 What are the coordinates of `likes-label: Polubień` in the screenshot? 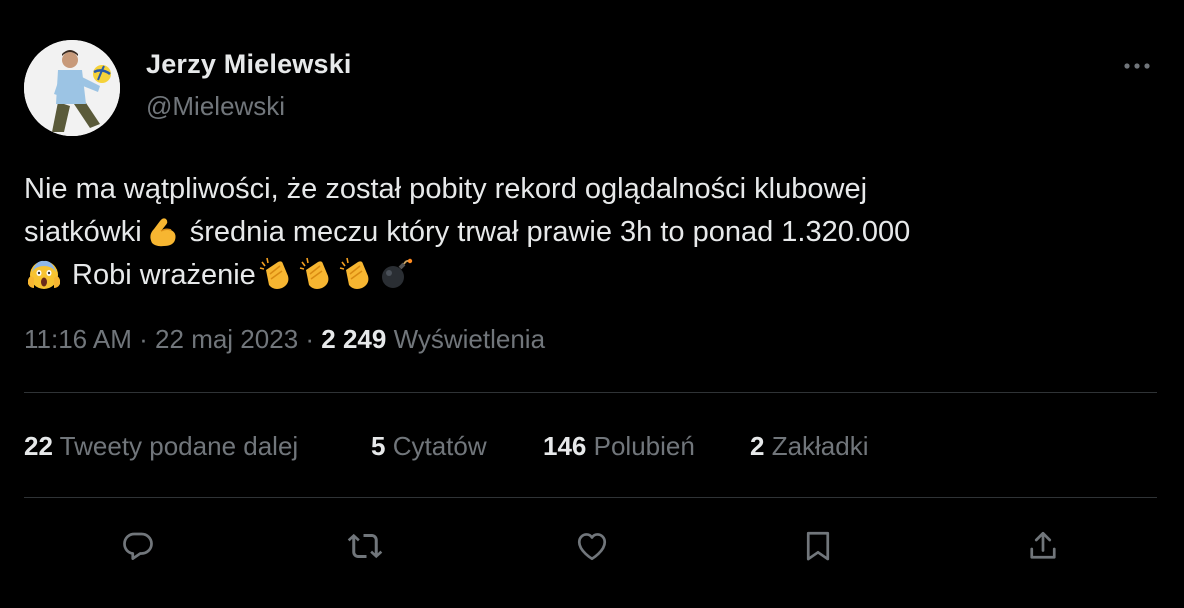 It's located at (640, 446).